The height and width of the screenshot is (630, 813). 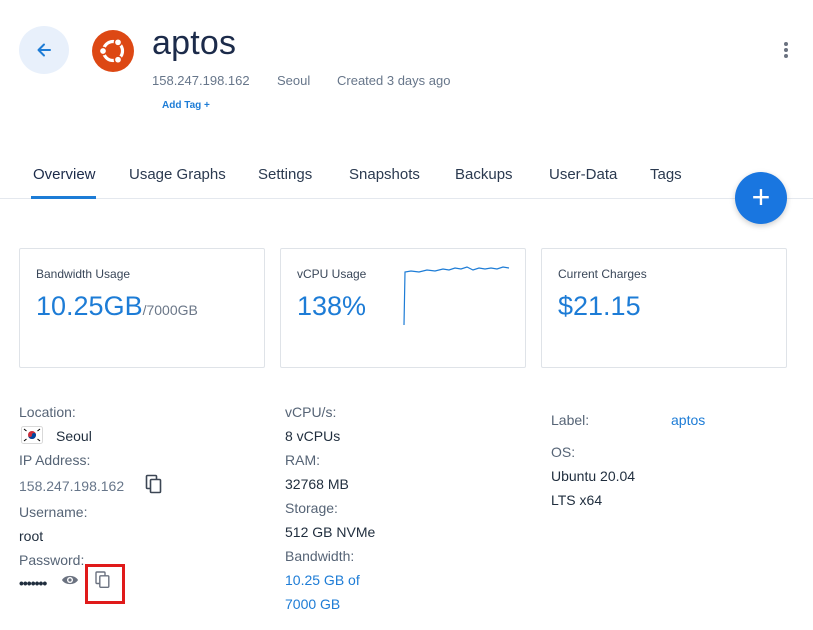 What do you see at coordinates (186, 105) in the screenshot?
I see `add-tag-link: Add Tag +` at bounding box center [186, 105].